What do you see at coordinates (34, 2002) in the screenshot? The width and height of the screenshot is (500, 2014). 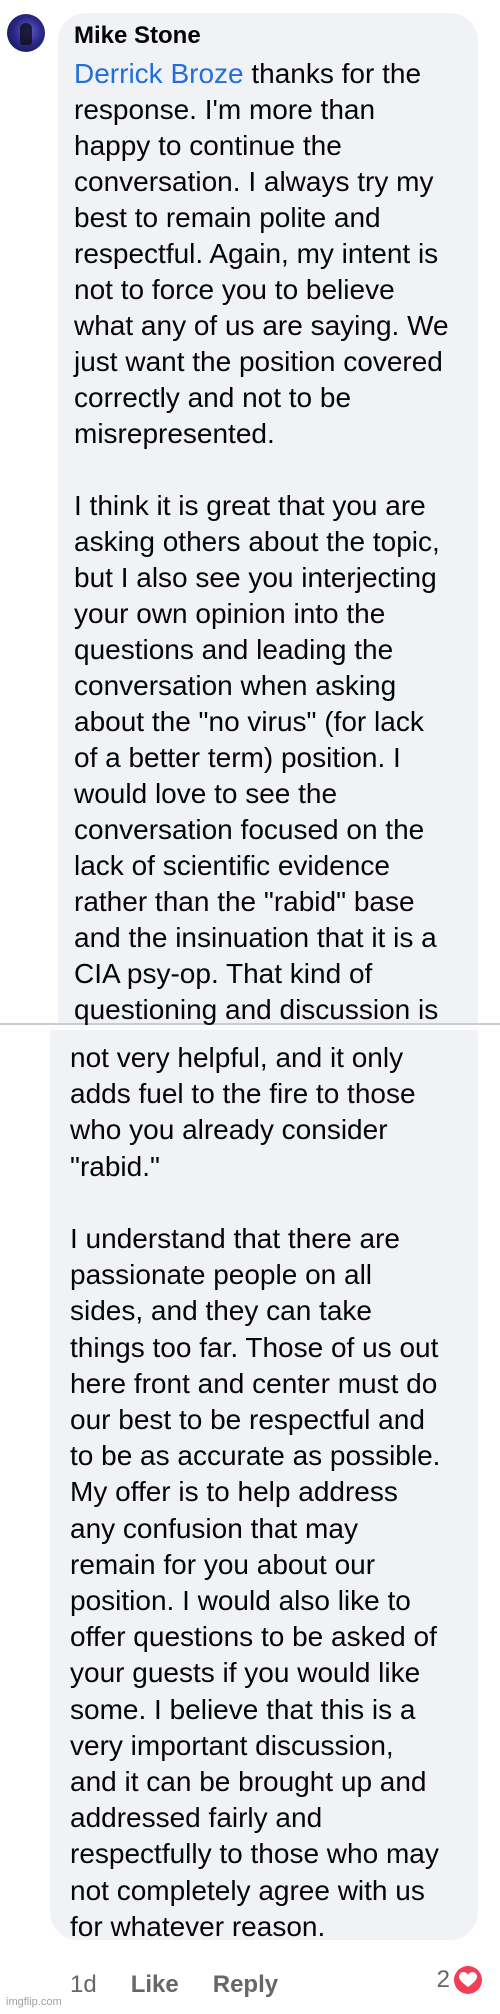 I see `watermark: imgflip.com` at bounding box center [34, 2002].